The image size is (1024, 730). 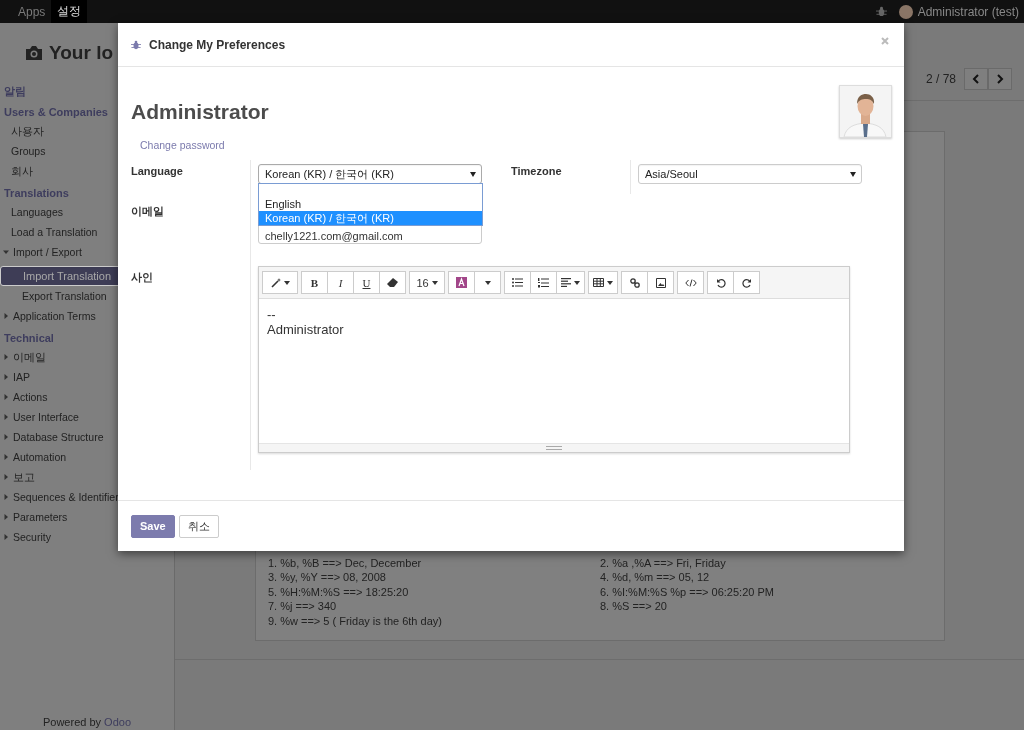 I want to click on dropdown-option: English, so click(x=370, y=204).